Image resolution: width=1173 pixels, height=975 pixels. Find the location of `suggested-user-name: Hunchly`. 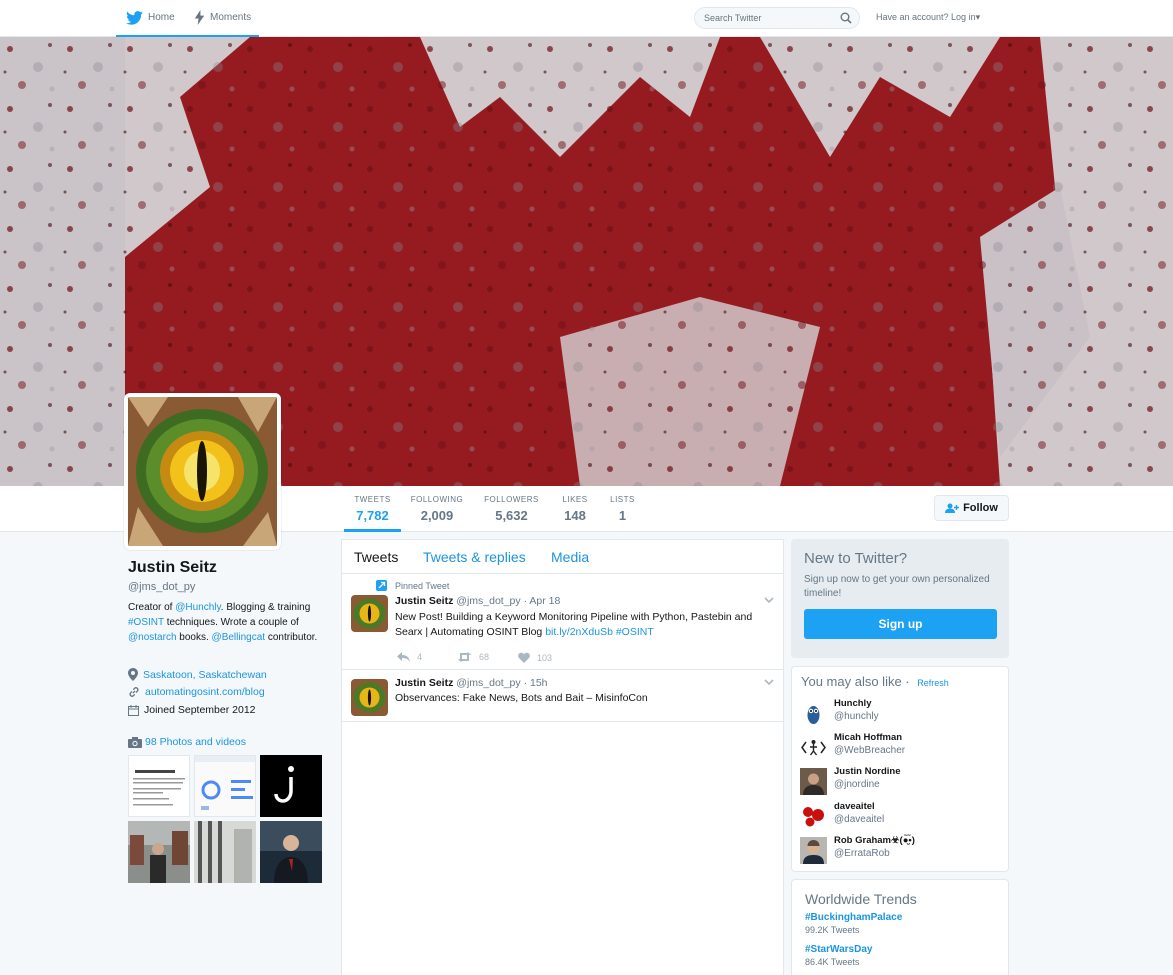

suggested-user-name: Hunchly is located at coordinates (852, 703).